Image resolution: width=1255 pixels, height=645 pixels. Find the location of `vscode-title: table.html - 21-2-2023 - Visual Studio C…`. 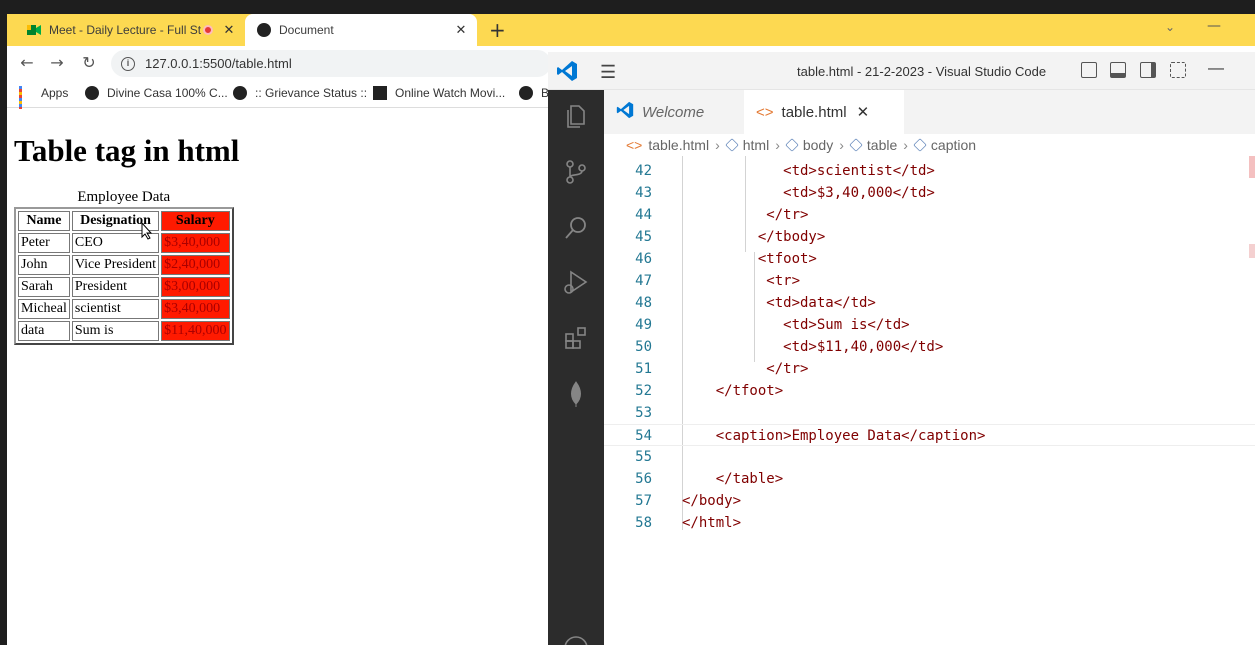

vscode-title: table.html - 21-2-2023 - Visual Studio C… is located at coordinates (922, 71).